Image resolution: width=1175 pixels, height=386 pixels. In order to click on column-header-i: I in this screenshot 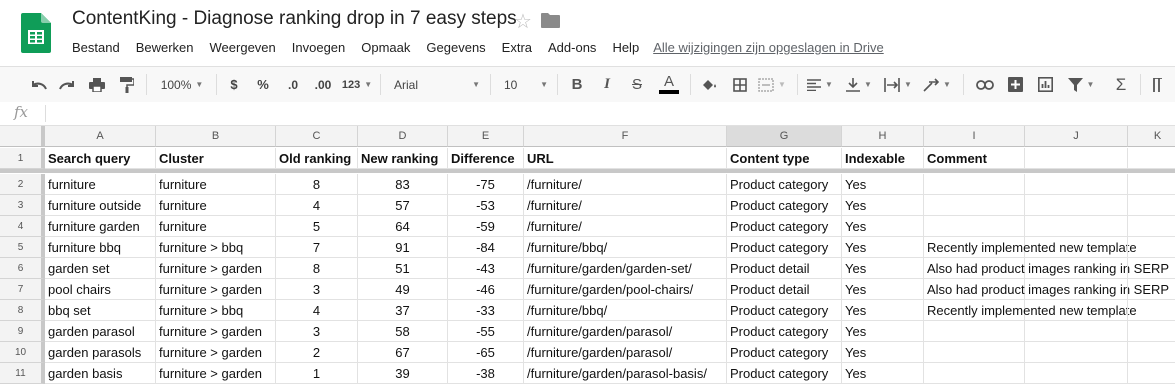, I will do `click(974, 136)`.